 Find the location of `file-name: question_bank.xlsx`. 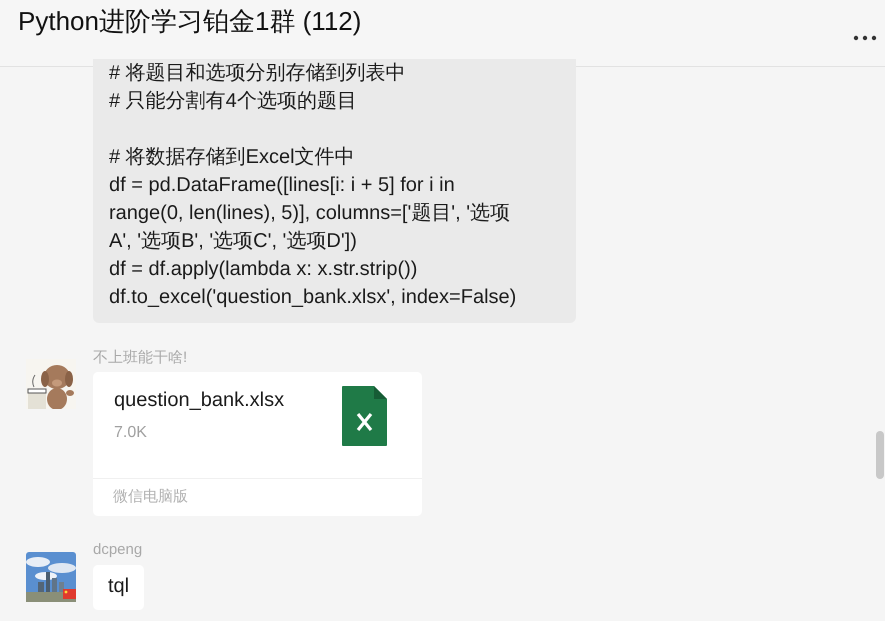

file-name: question_bank.xlsx is located at coordinates (199, 400).